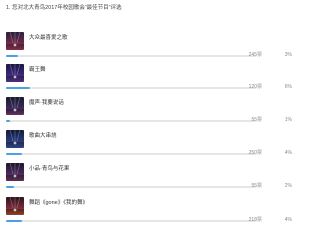  Describe the element at coordinates (150, 111) in the screenshot. I see `poll-option: 魔声·我要说话 55票 1%` at that location.